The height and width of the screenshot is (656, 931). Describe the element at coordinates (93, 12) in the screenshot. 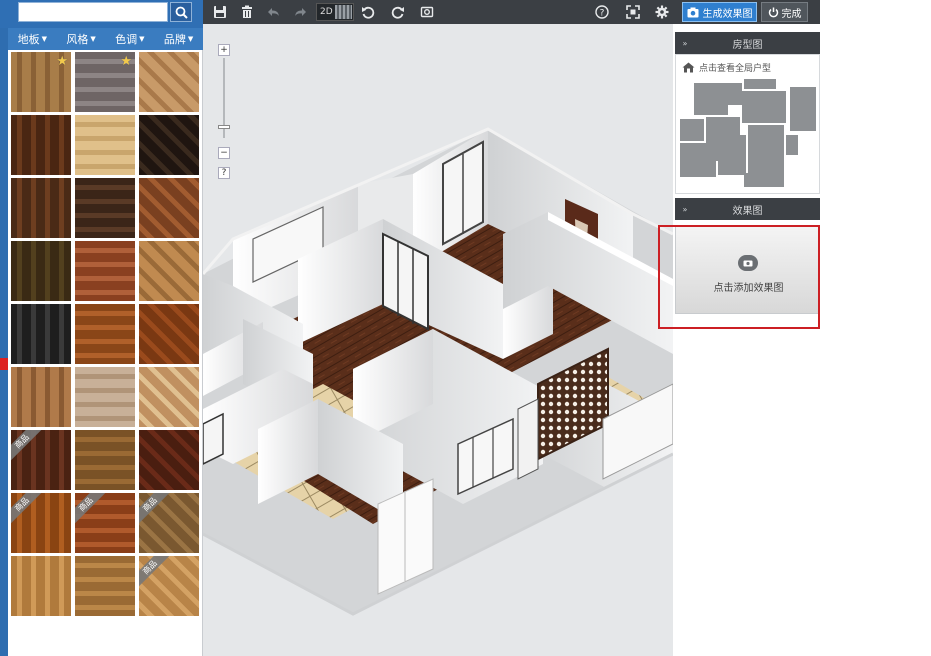

I see `search-input` at that location.